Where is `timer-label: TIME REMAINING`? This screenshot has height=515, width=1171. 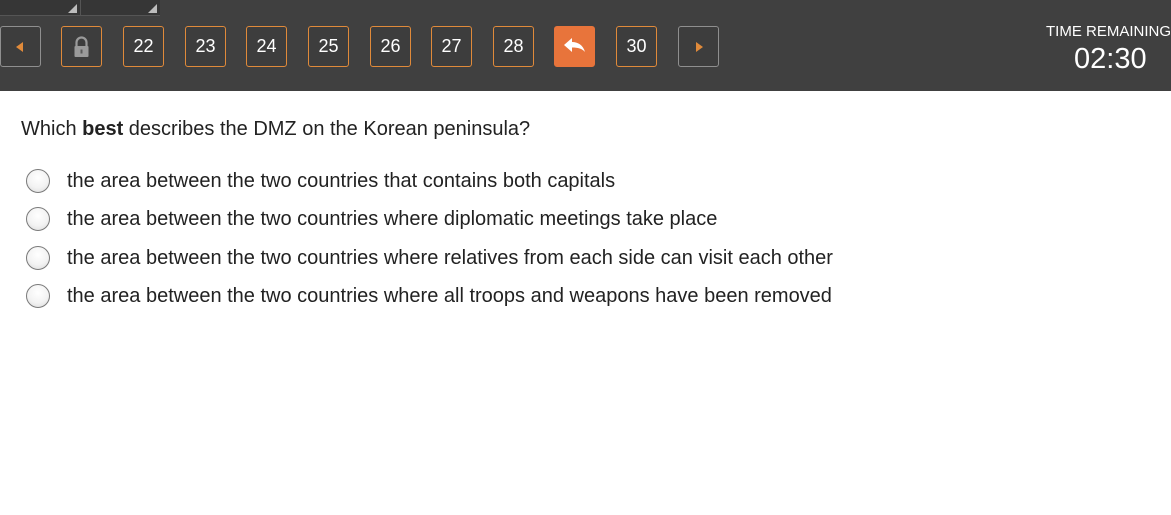 timer-label: TIME REMAINING is located at coordinates (1108, 31).